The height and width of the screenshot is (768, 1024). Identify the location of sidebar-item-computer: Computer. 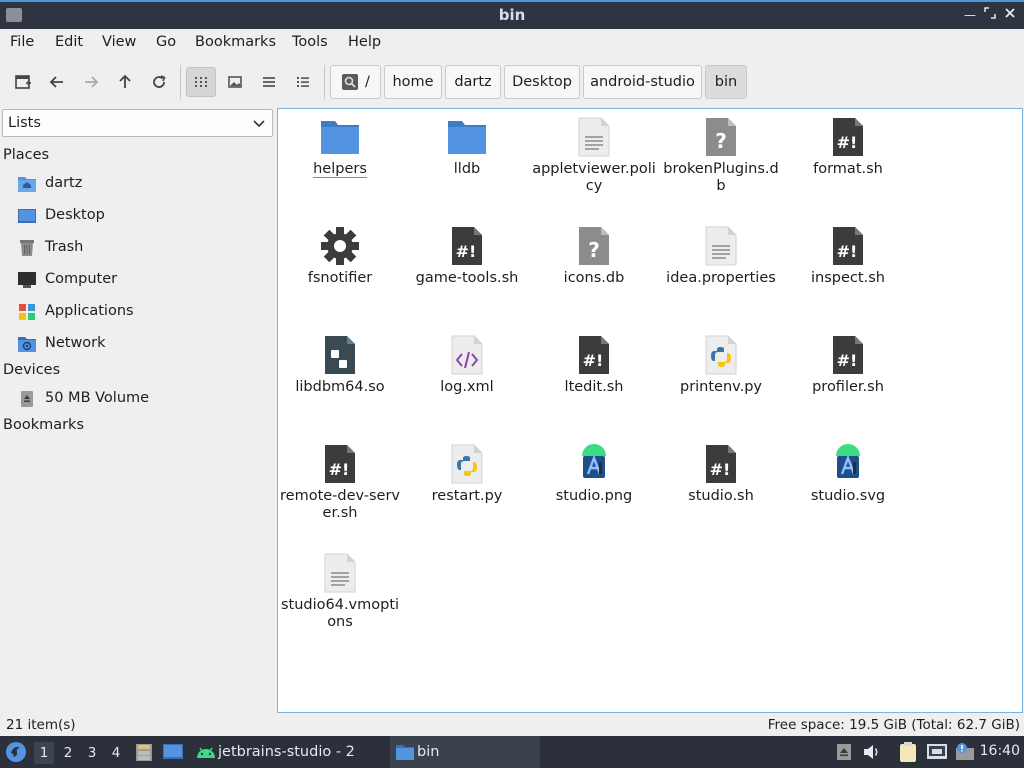
(138, 280).